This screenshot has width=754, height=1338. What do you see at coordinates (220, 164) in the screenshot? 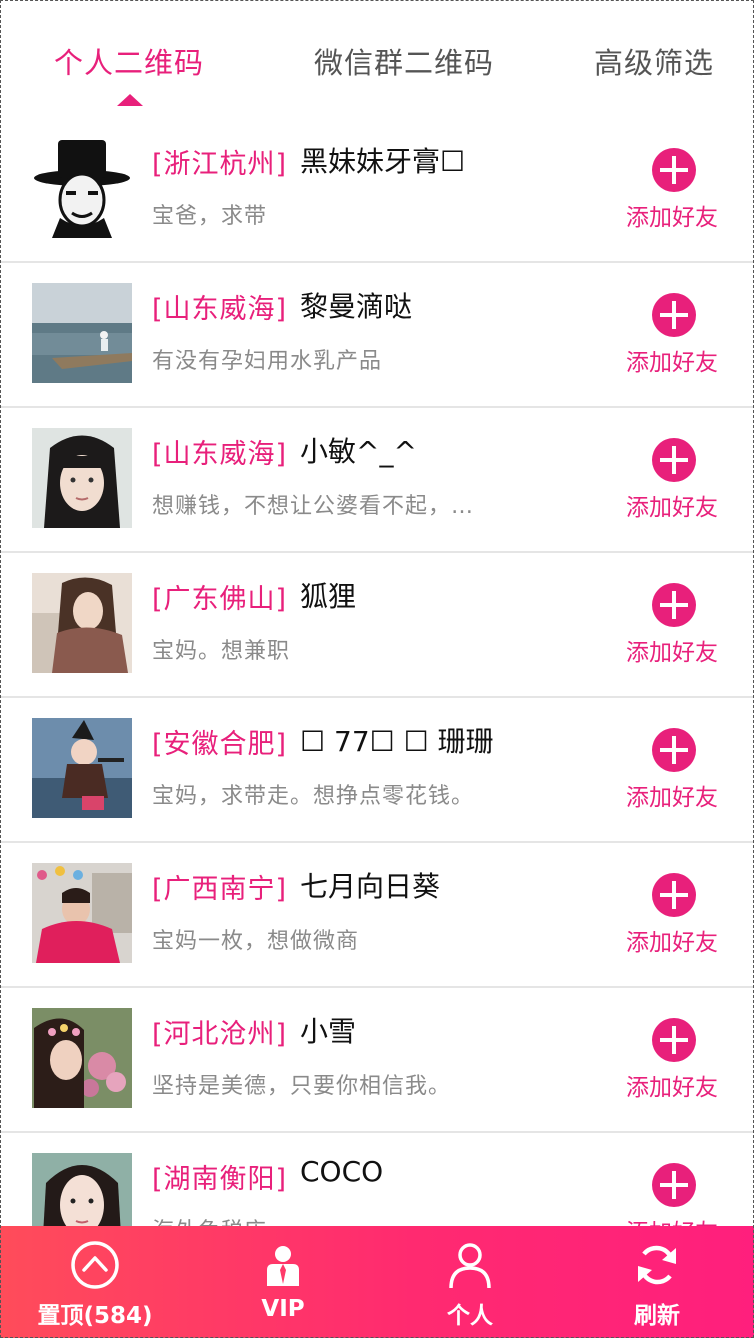
I see `user-location: [浙江杭州]` at bounding box center [220, 164].